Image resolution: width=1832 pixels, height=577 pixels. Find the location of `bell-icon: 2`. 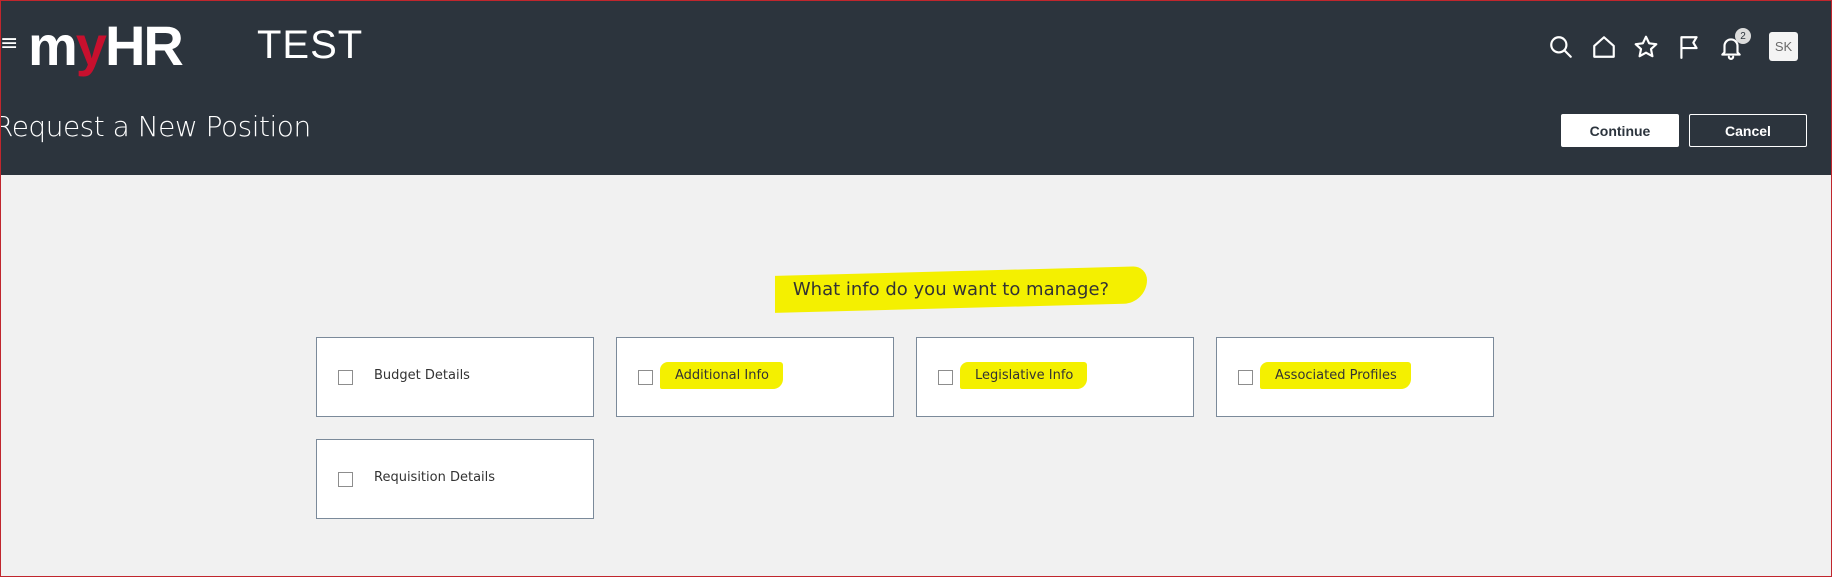

bell-icon: 2 is located at coordinates (1733, 46).